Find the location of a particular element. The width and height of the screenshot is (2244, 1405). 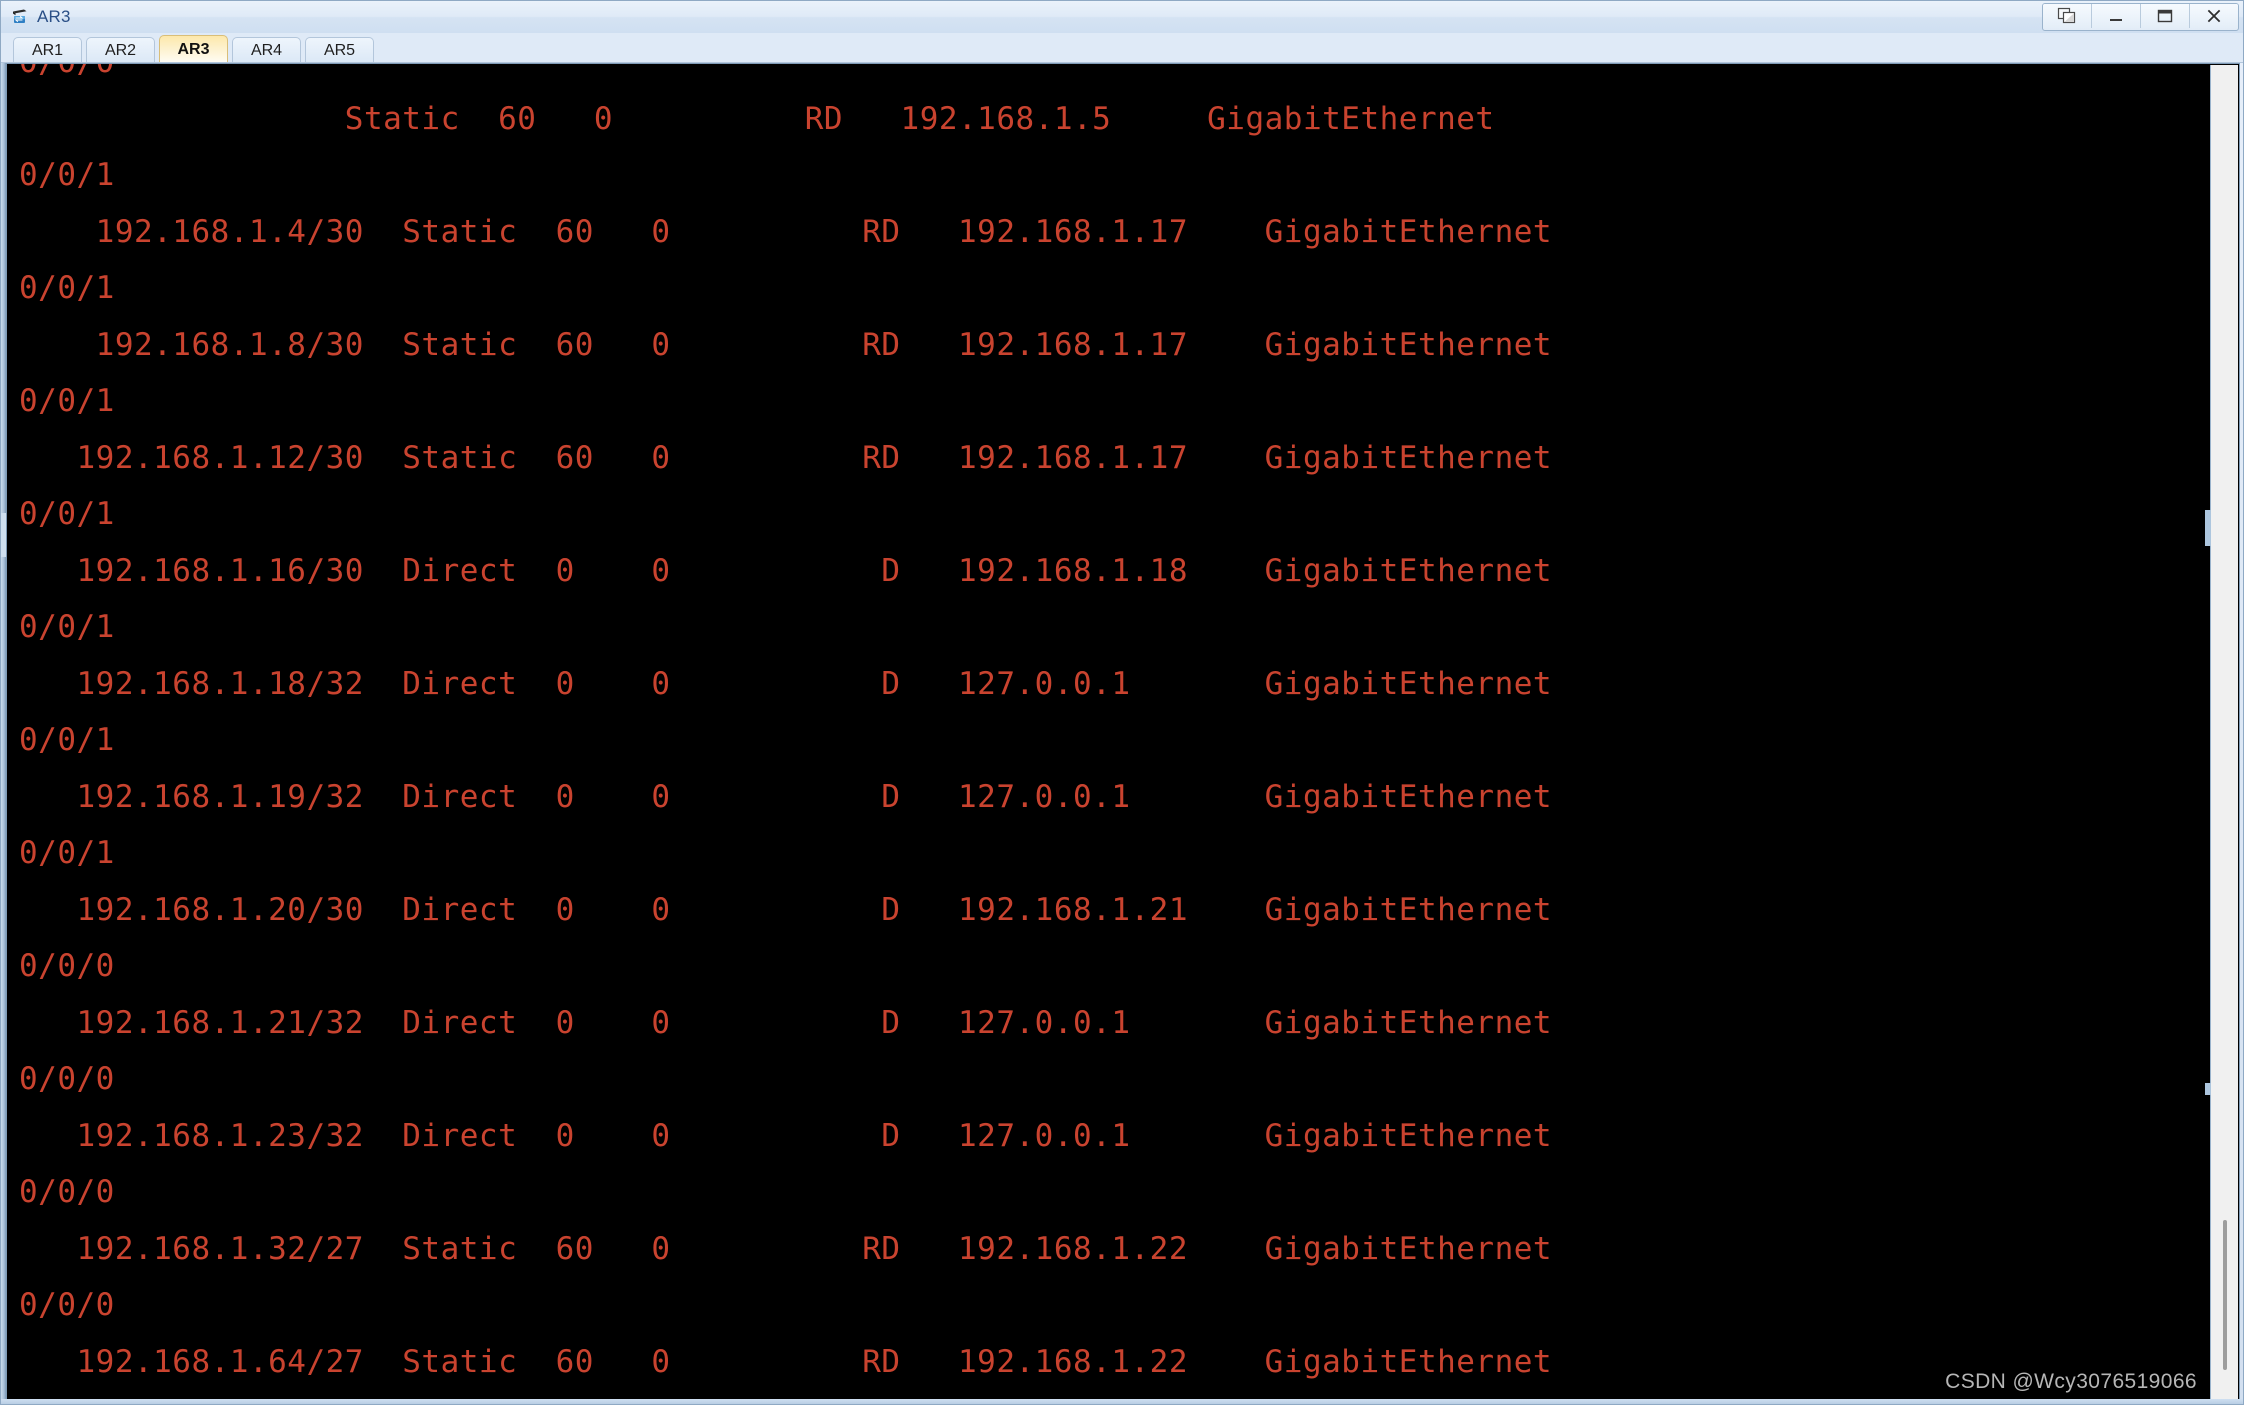

tab-label: AR4 is located at coordinates (266, 50).